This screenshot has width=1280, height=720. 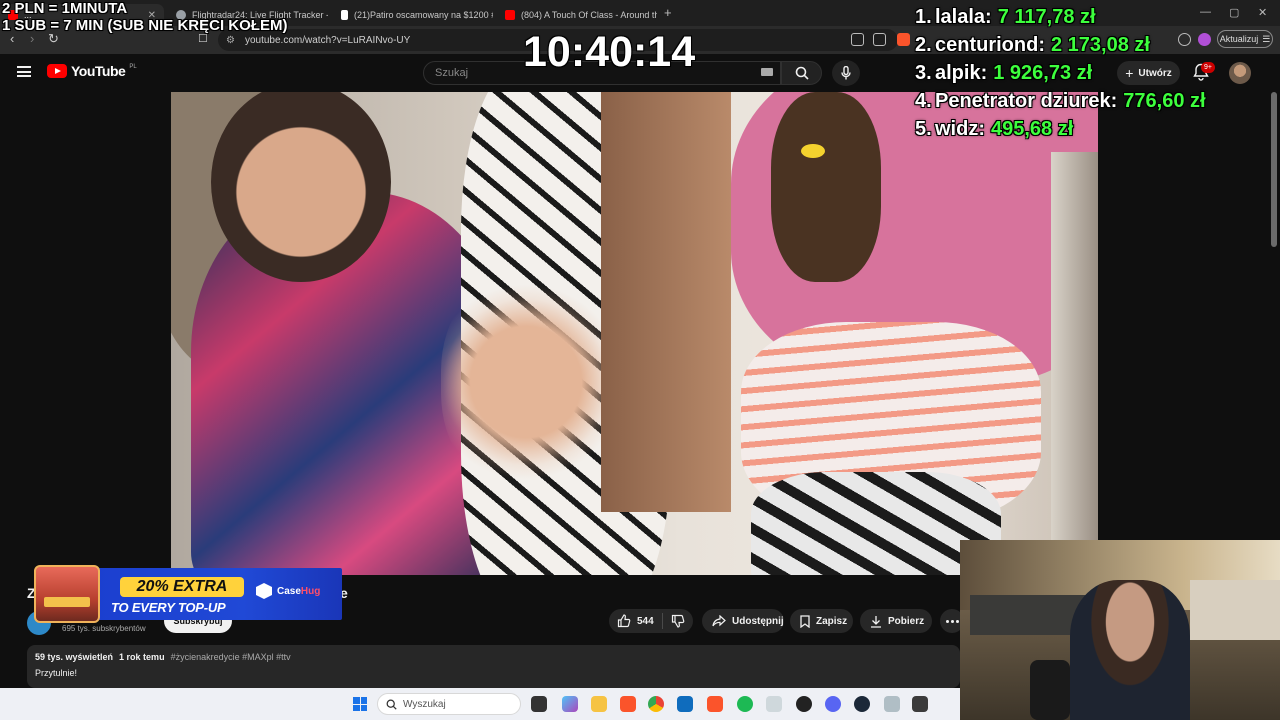 What do you see at coordinates (510, 15) in the screenshot?
I see `youtube-favicon-icon` at bounding box center [510, 15].